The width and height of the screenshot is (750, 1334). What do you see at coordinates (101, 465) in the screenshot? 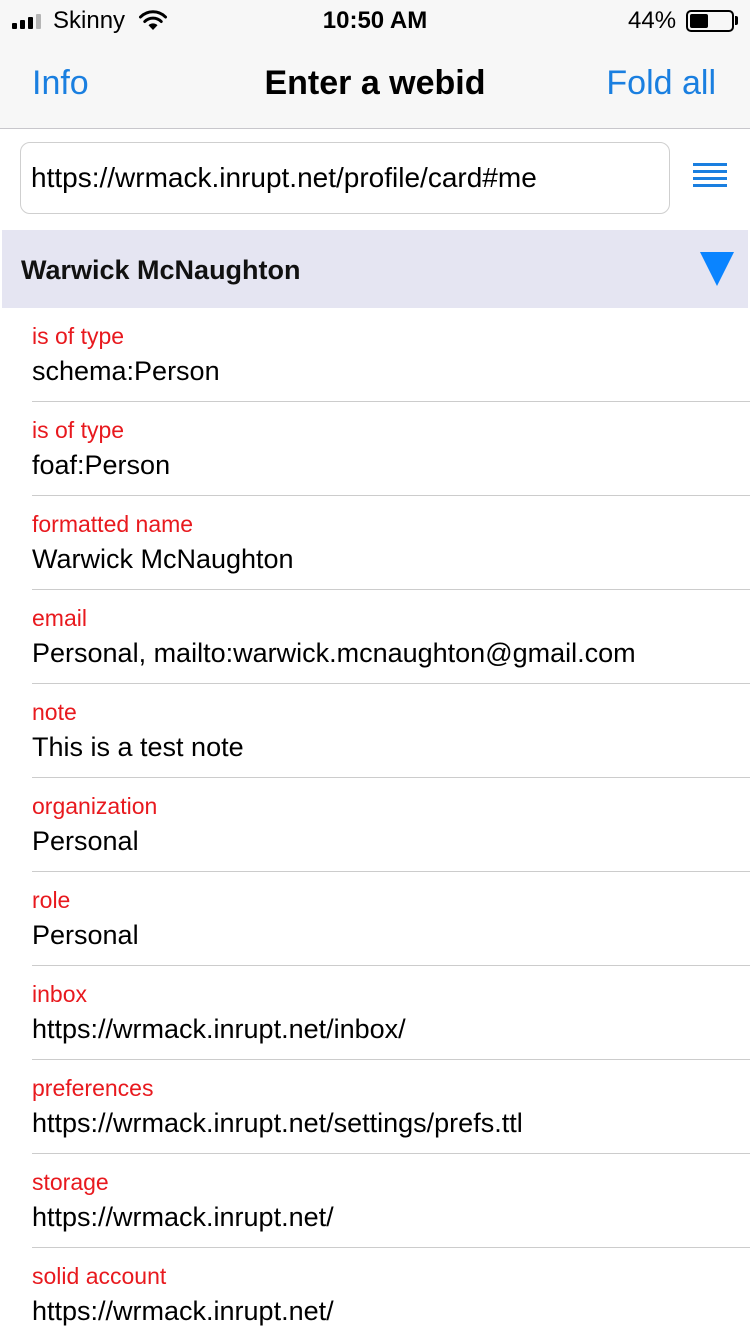
I see `property-value: foaf:Person` at bounding box center [101, 465].